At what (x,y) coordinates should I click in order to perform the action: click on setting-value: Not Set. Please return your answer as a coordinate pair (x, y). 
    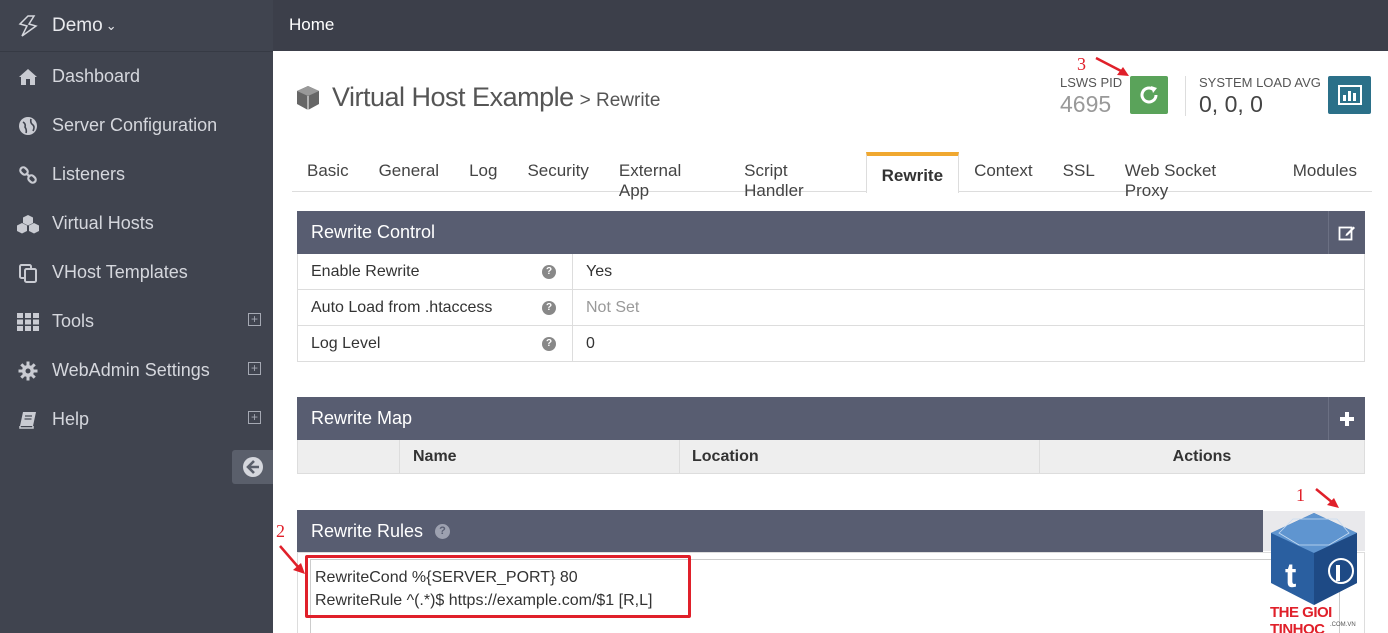
    Looking at the image, I should click on (613, 307).